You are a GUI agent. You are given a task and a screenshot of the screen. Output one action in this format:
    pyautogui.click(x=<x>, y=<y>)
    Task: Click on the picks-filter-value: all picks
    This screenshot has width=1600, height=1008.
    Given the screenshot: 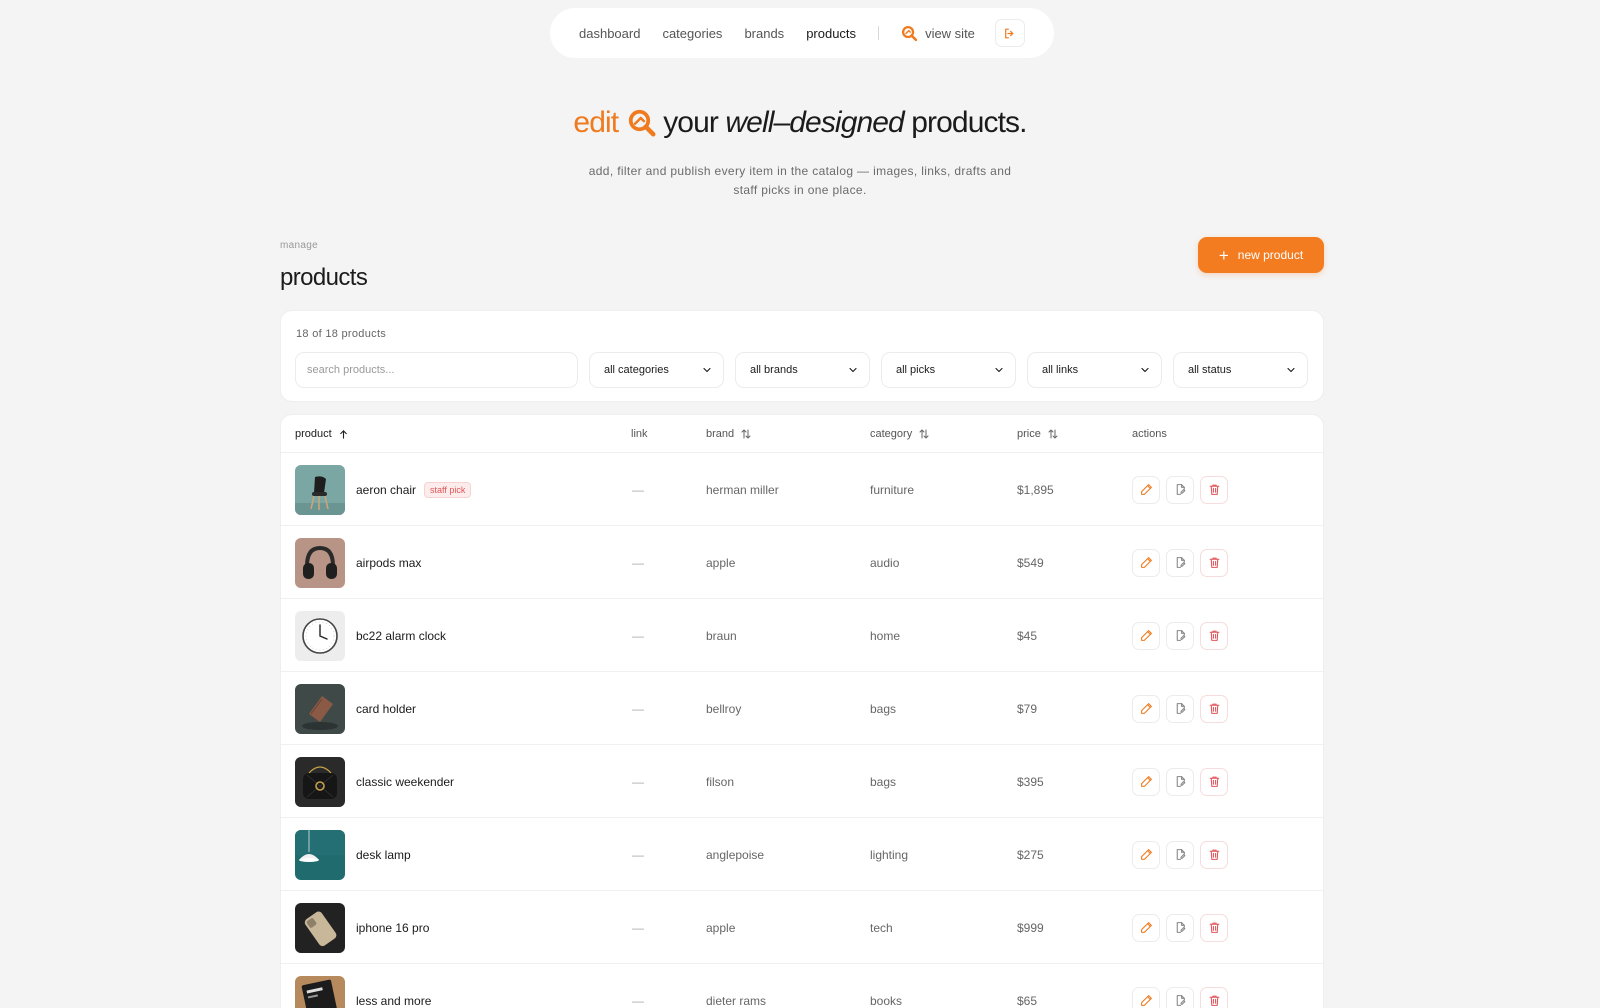 What is the action you would take?
    pyautogui.click(x=916, y=370)
    